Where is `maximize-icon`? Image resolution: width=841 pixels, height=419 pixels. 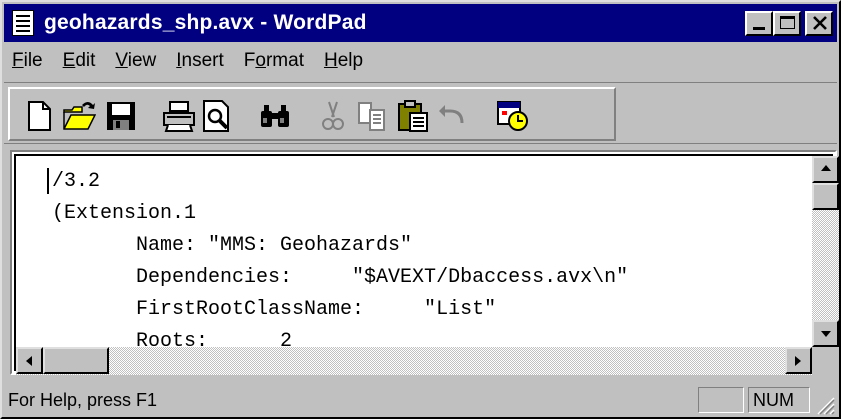 maximize-icon is located at coordinates (787, 22).